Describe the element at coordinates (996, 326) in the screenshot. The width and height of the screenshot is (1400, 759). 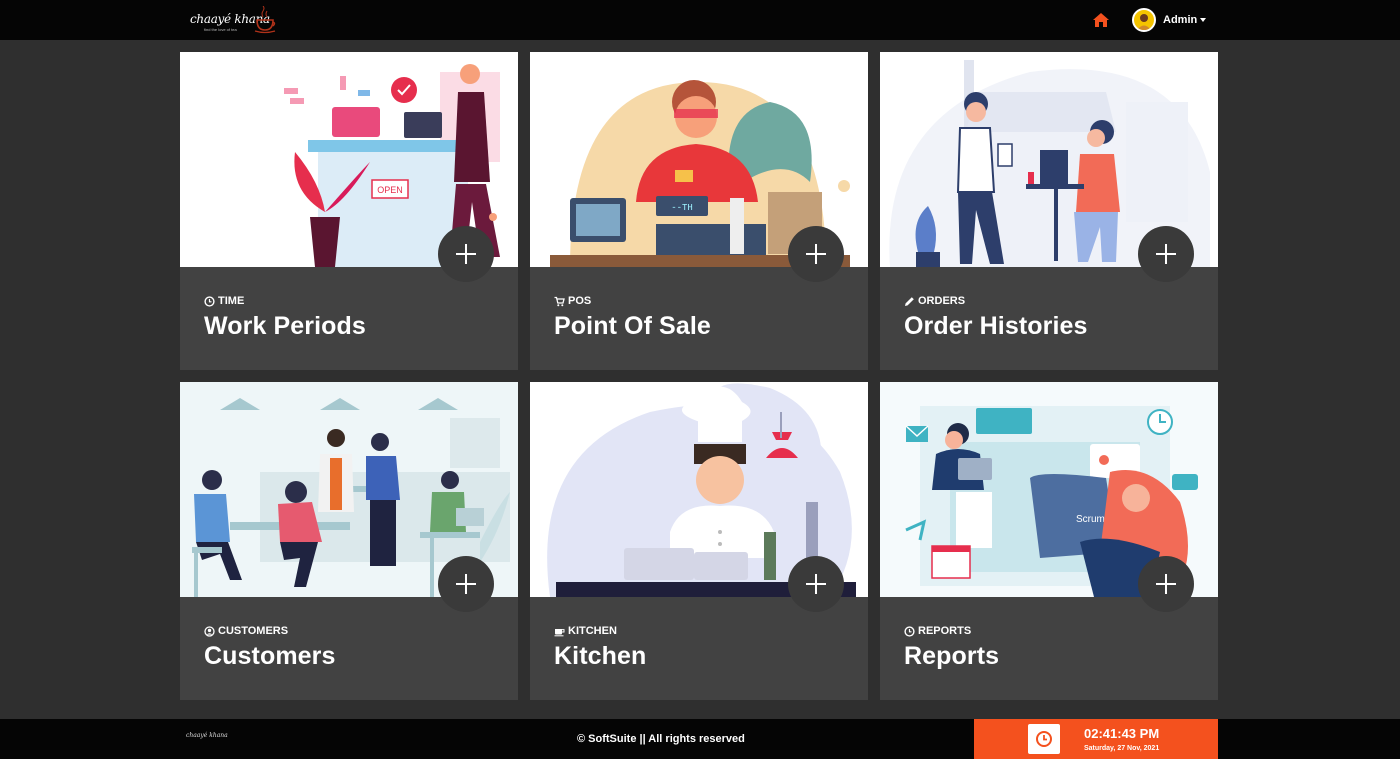
I see `card-title: Order Histories` at that location.